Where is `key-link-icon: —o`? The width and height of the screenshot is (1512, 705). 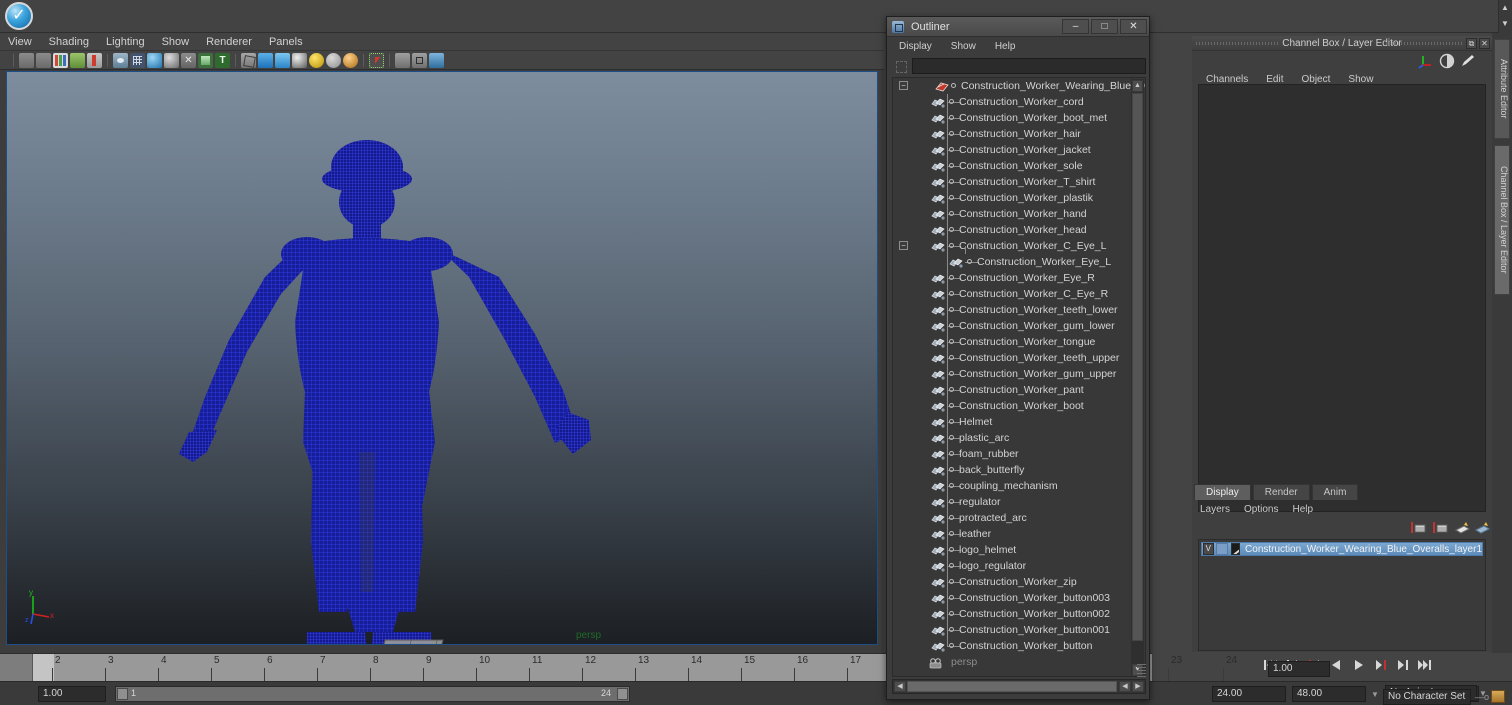
key-link-icon: —o is located at coordinates (1482, 697).